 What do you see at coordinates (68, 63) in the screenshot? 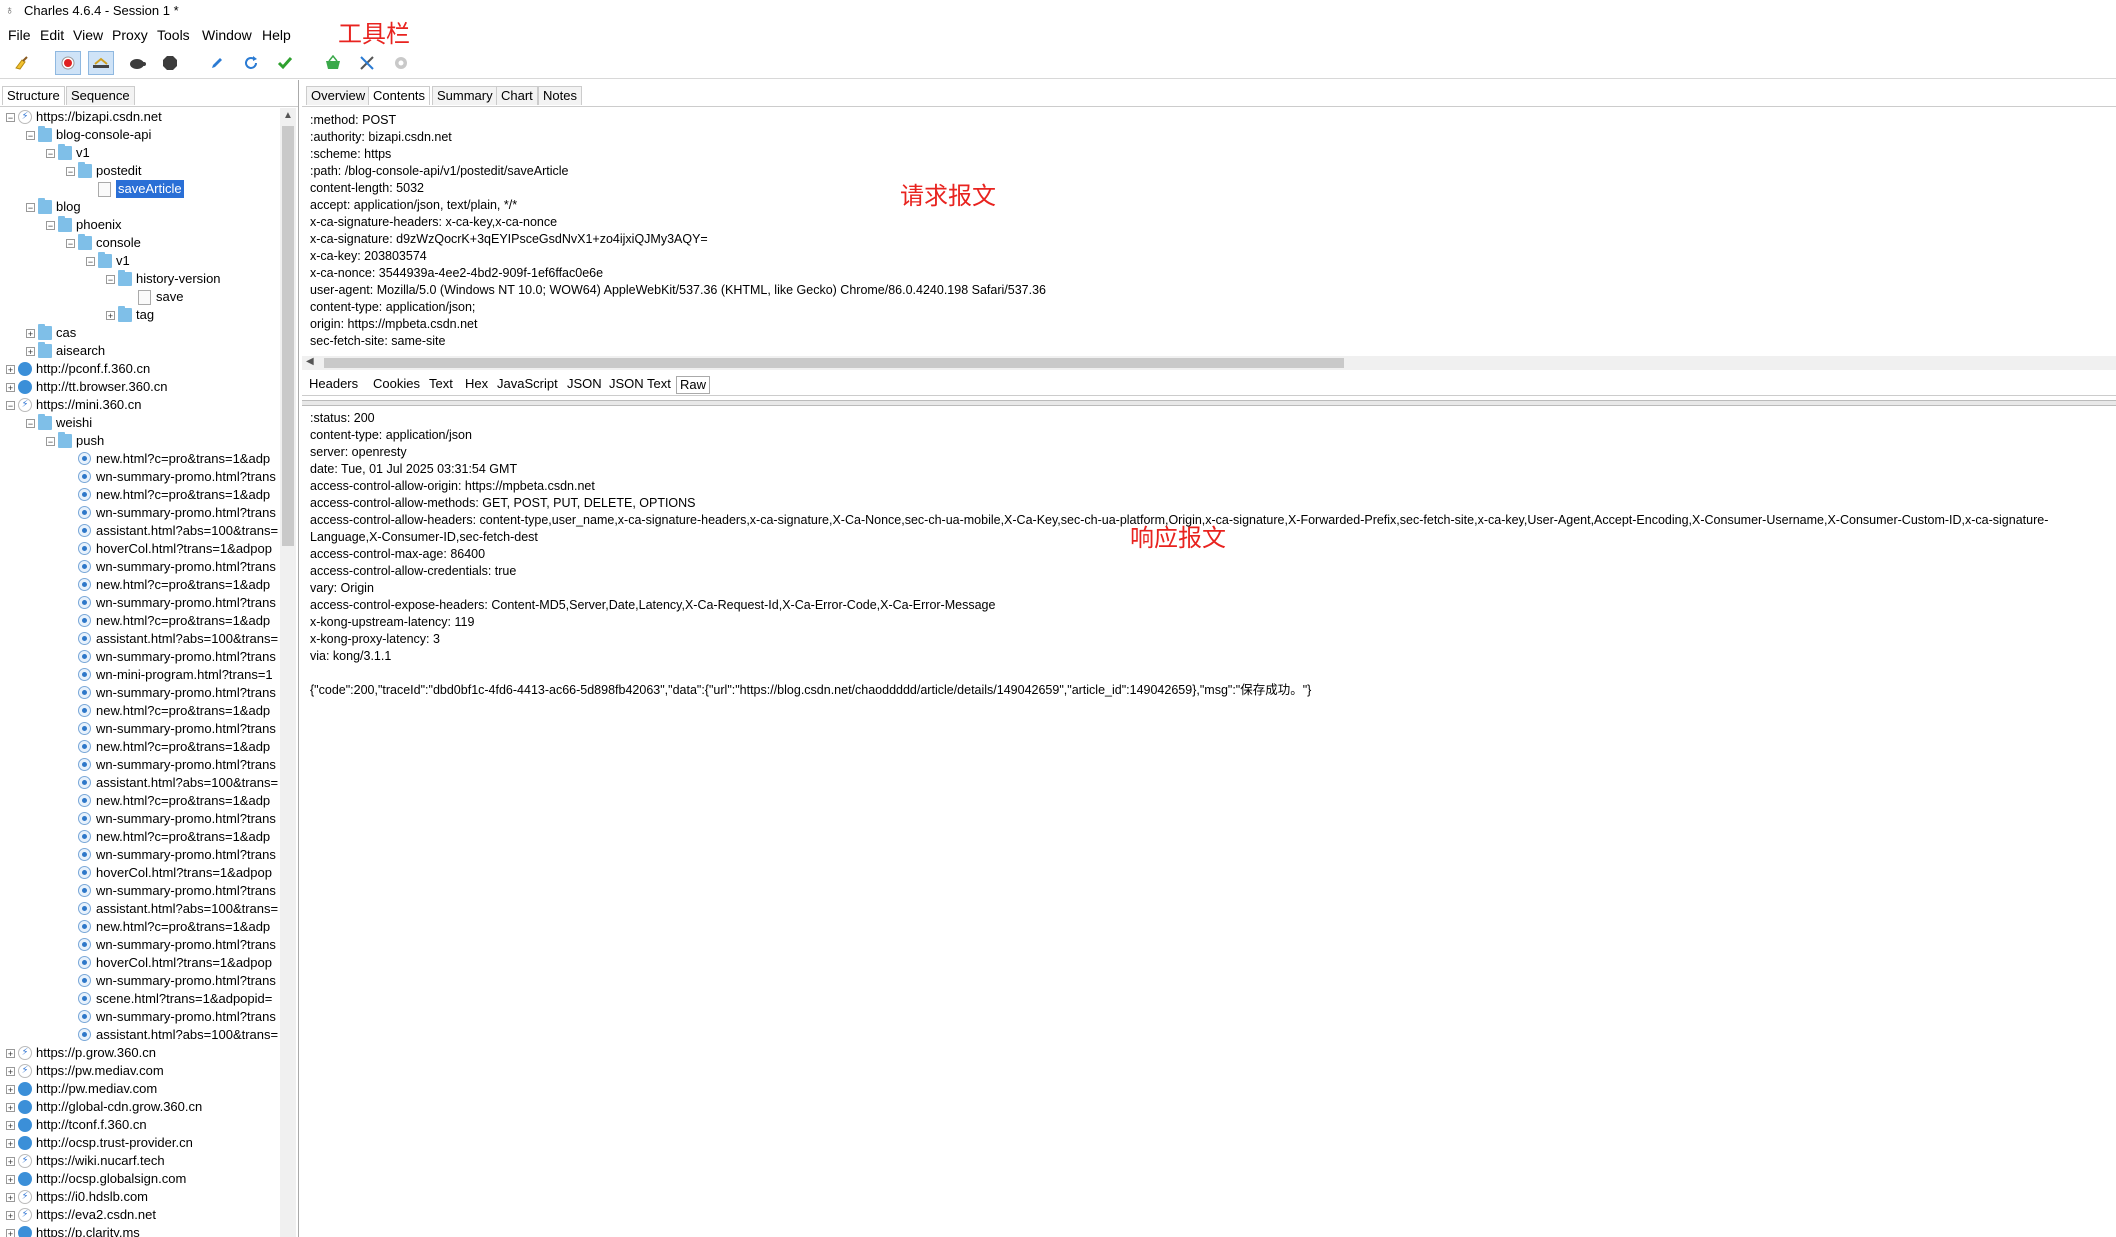
I see `record-icon` at bounding box center [68, 63].